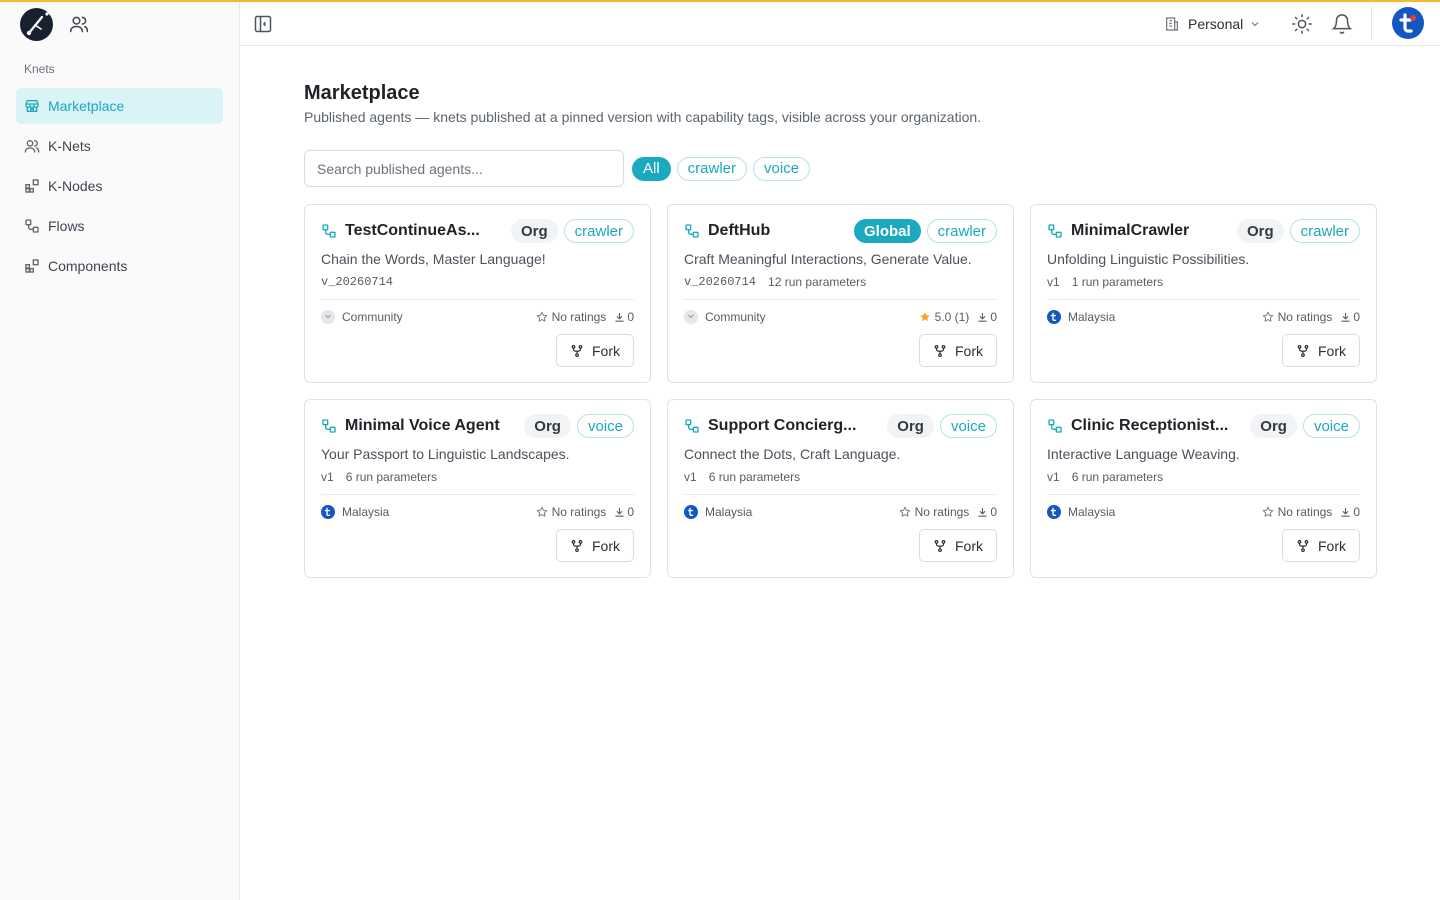 The width and height of the screenshot is (1440, 900). I want to click on sidebar-item-label: Components, so click(88, 266).